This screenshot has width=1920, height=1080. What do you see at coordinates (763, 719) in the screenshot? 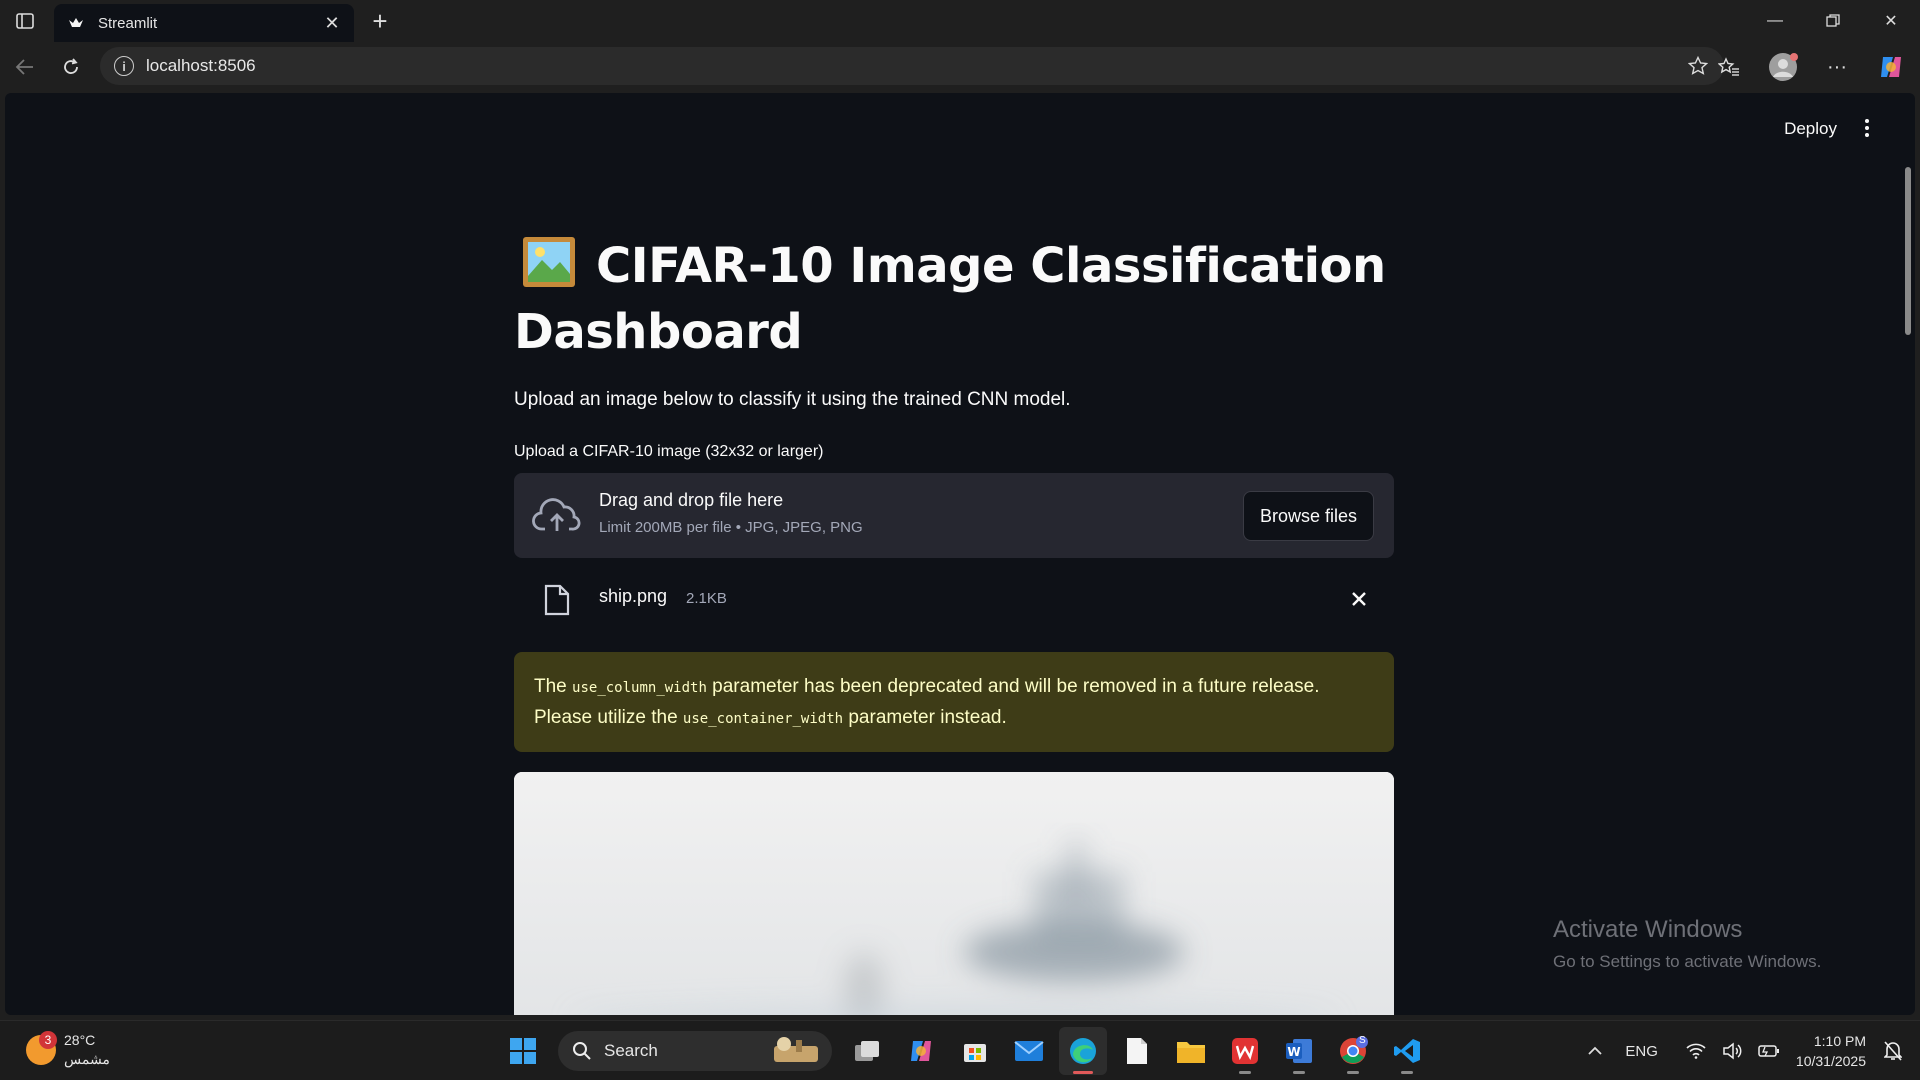
I see `warning-code-2: use_container_width` at bounding box center [763, 719].